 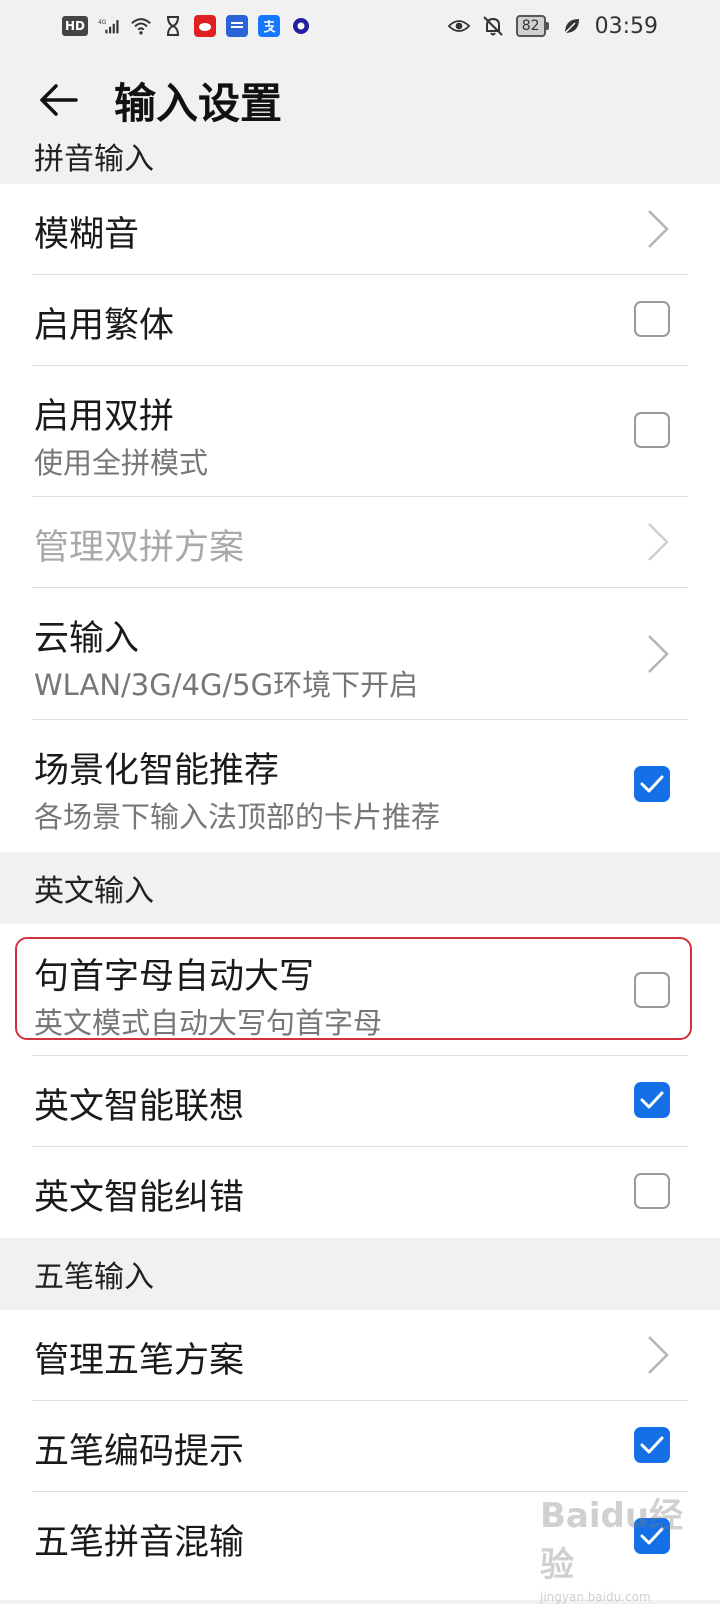 I want to click on battery-level: 82, so click(x=530, y=26).